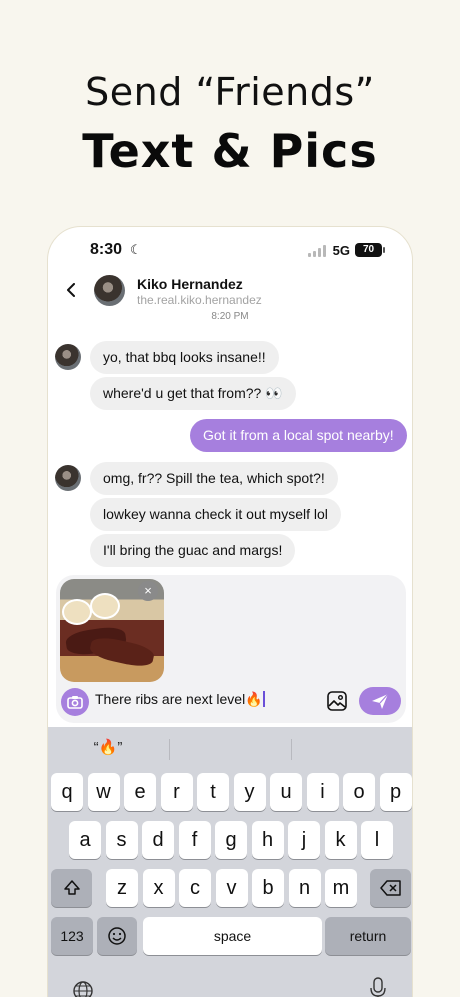 The height and width of the screenshot is (997, 460). I want to click on key-n: n, so click(304, 888).